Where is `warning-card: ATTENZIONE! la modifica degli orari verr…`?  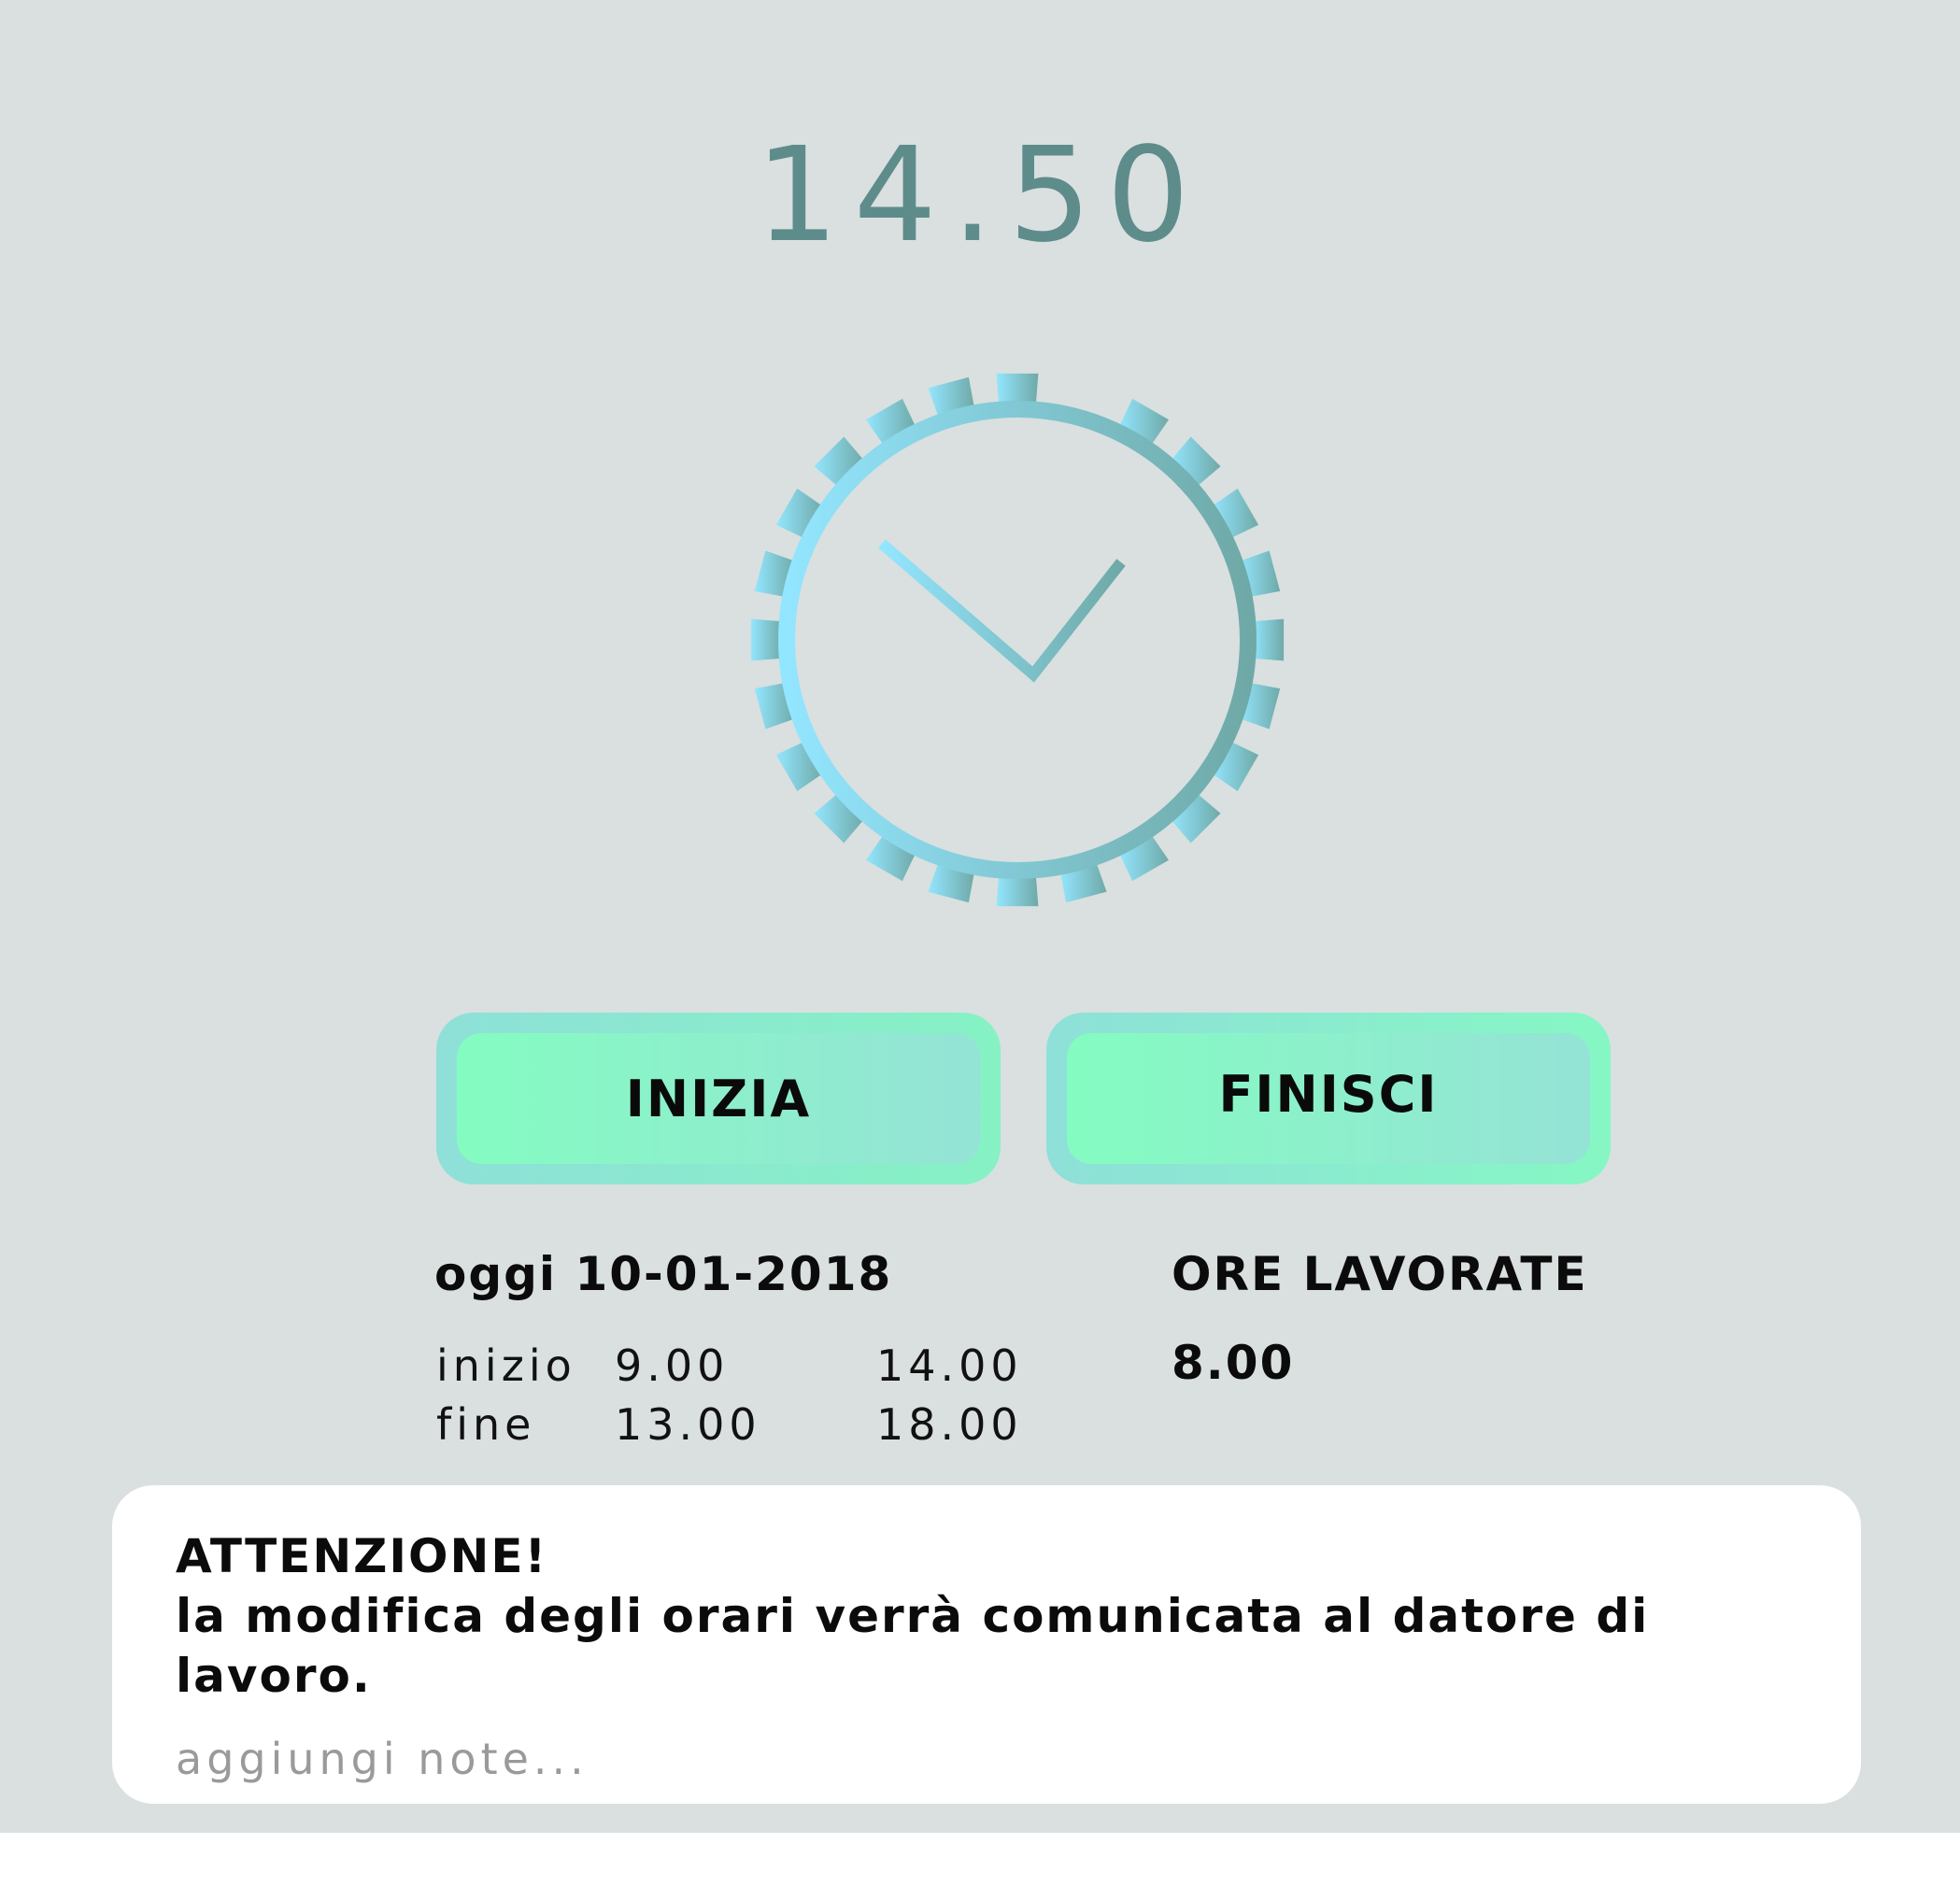
warning-card: ATTENZIONE! la modifica degli orari verr… is located at coordinates (987, 1644).